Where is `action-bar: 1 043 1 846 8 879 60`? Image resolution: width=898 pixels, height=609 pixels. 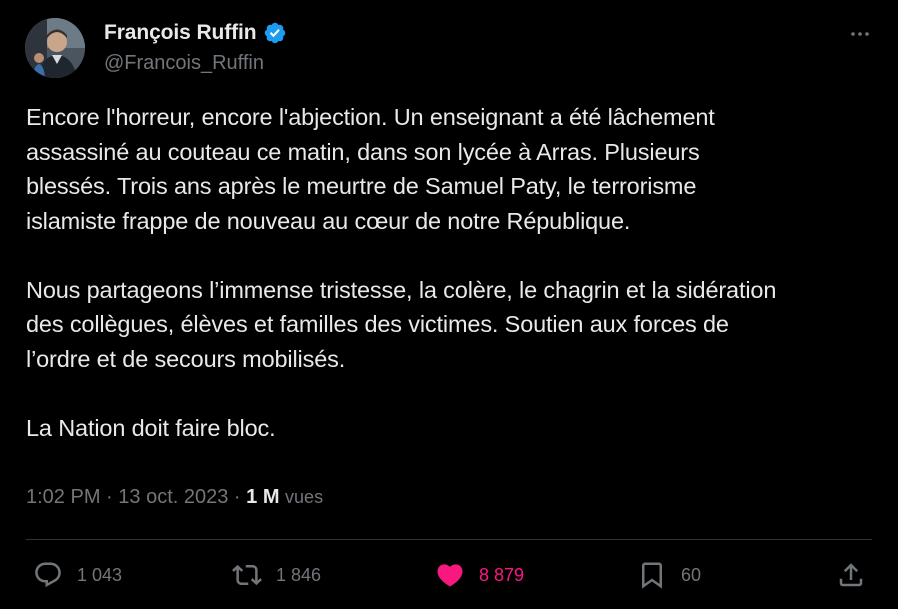
action-bar: 1 043 1 846 8 879 60 is located at coordinates (449, 575).